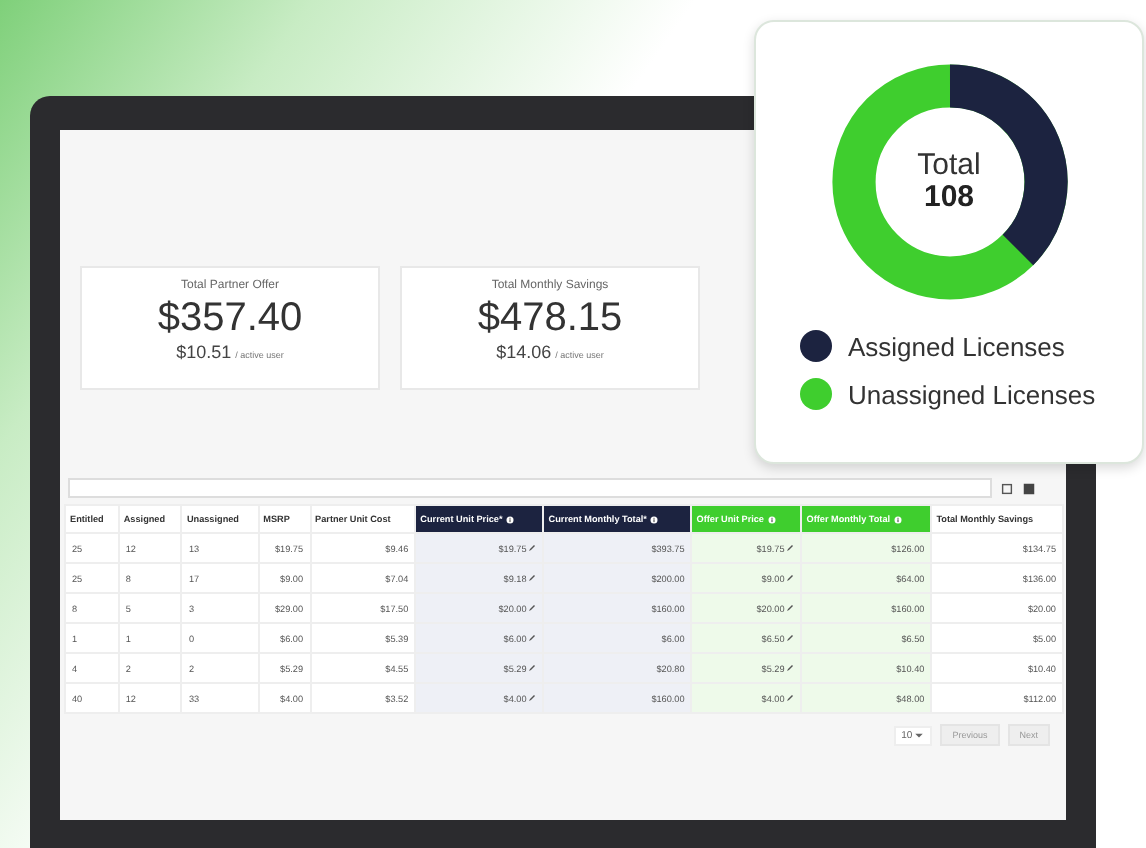 Image resolution: width=1146 pixels, height=848 pixels. I want to click on search-field, so click(530, 488).